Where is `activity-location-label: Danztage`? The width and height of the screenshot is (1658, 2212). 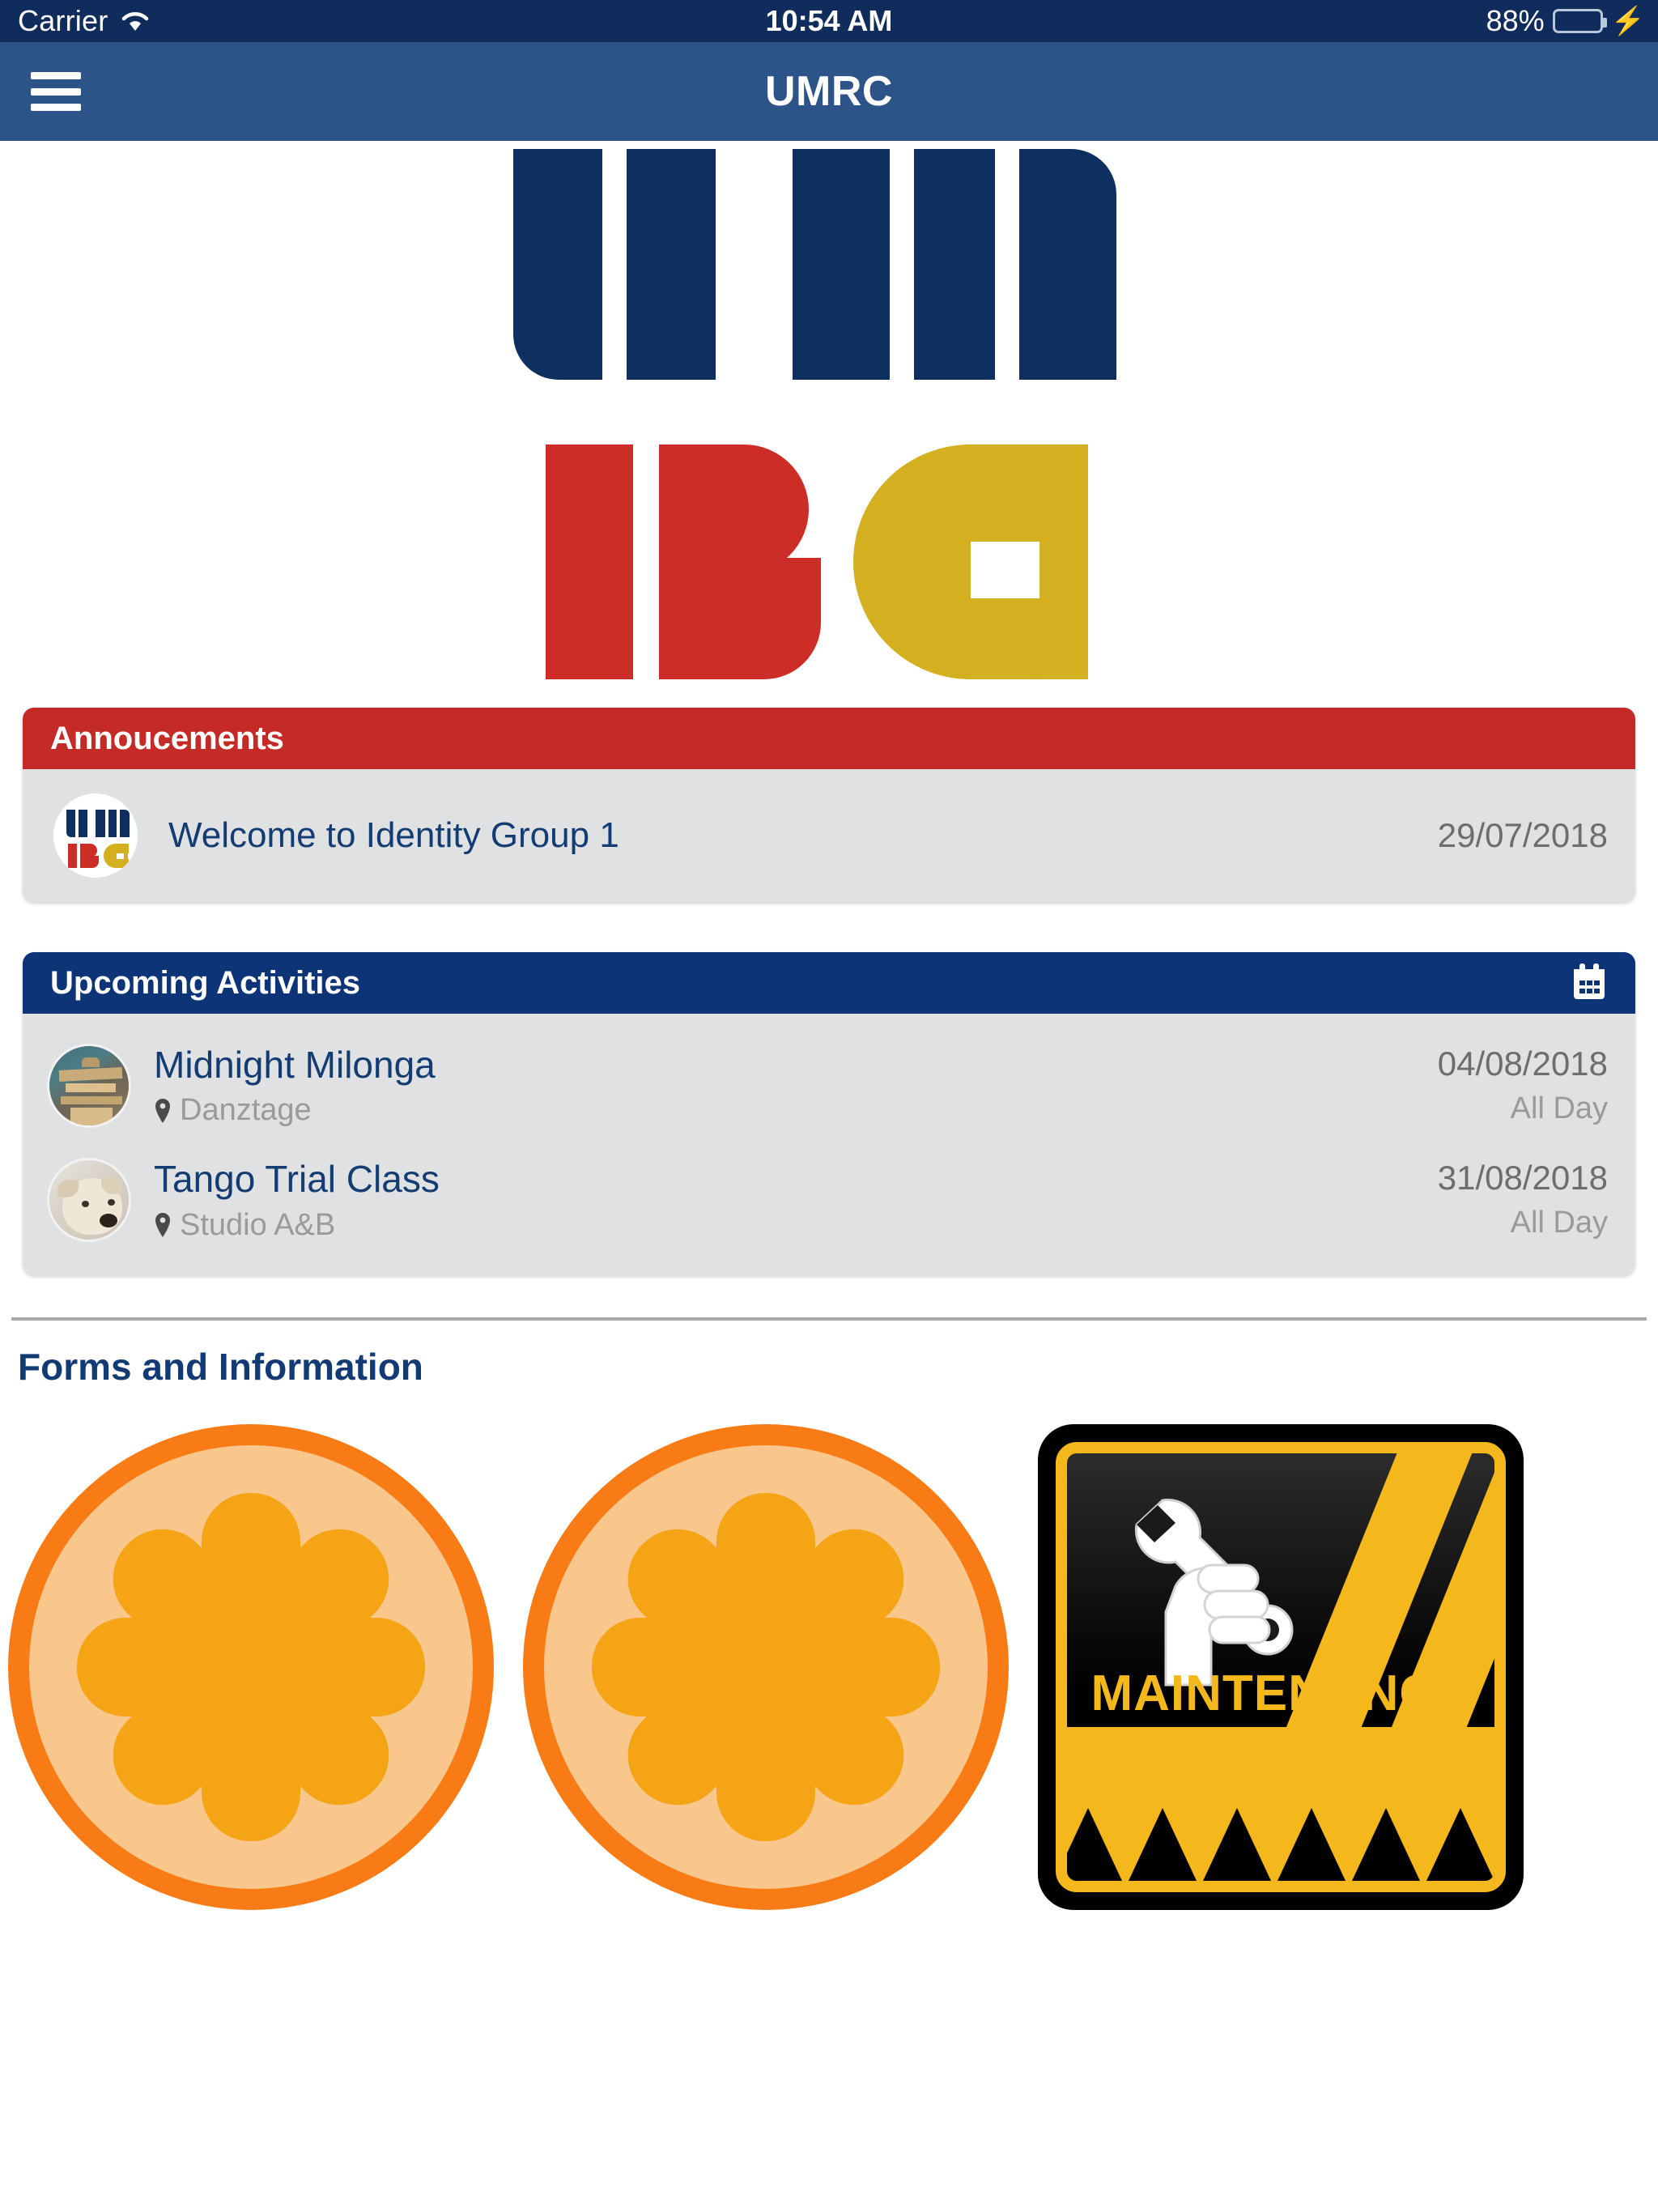 activity-location-label: Danztage is located at coordinates (246, 1111).